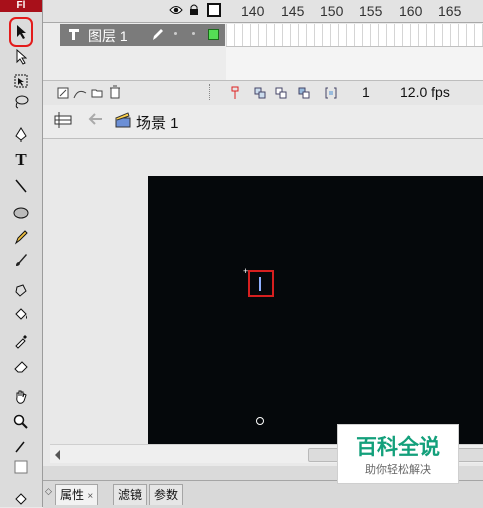  What do you see at coordinates (21, 160) in the screenshot?
I see `text-tool-icon: T` at bounding box center [21, 160].